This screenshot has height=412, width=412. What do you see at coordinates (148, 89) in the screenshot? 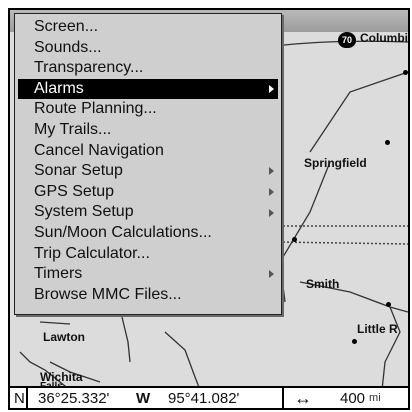
I see `menu-item-alarms: Alarms` at bounding box center [148, 89].